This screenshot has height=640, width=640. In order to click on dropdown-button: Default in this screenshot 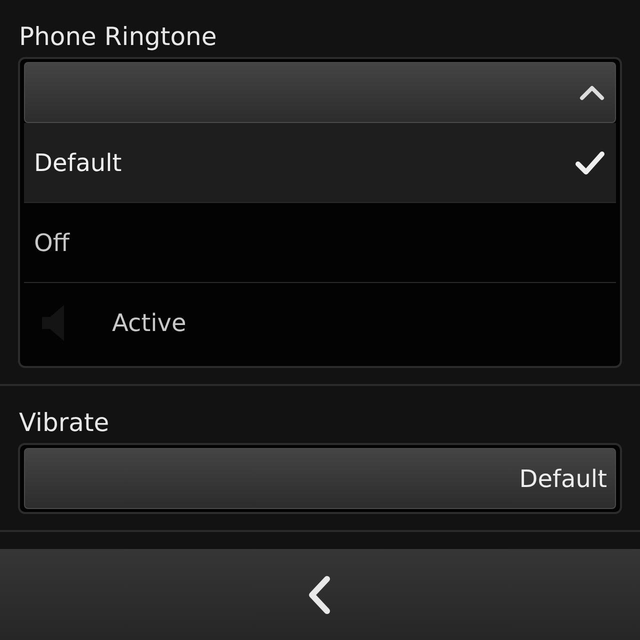, I will do `click(320, 478)`.